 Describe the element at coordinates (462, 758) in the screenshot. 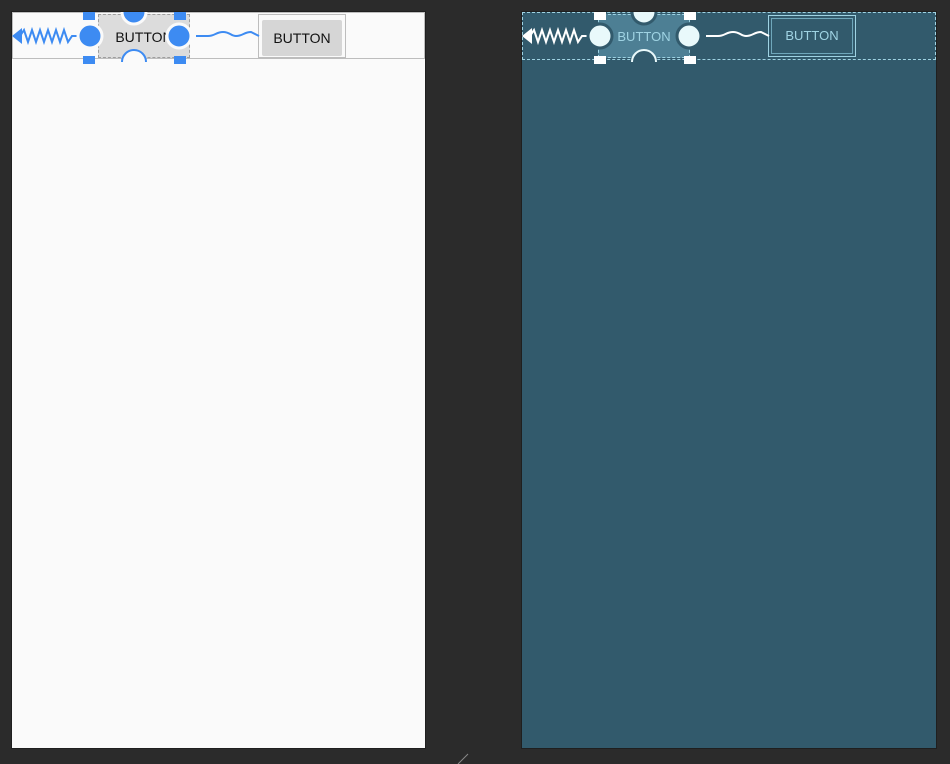

I see `resize-grip-icon` at that location.